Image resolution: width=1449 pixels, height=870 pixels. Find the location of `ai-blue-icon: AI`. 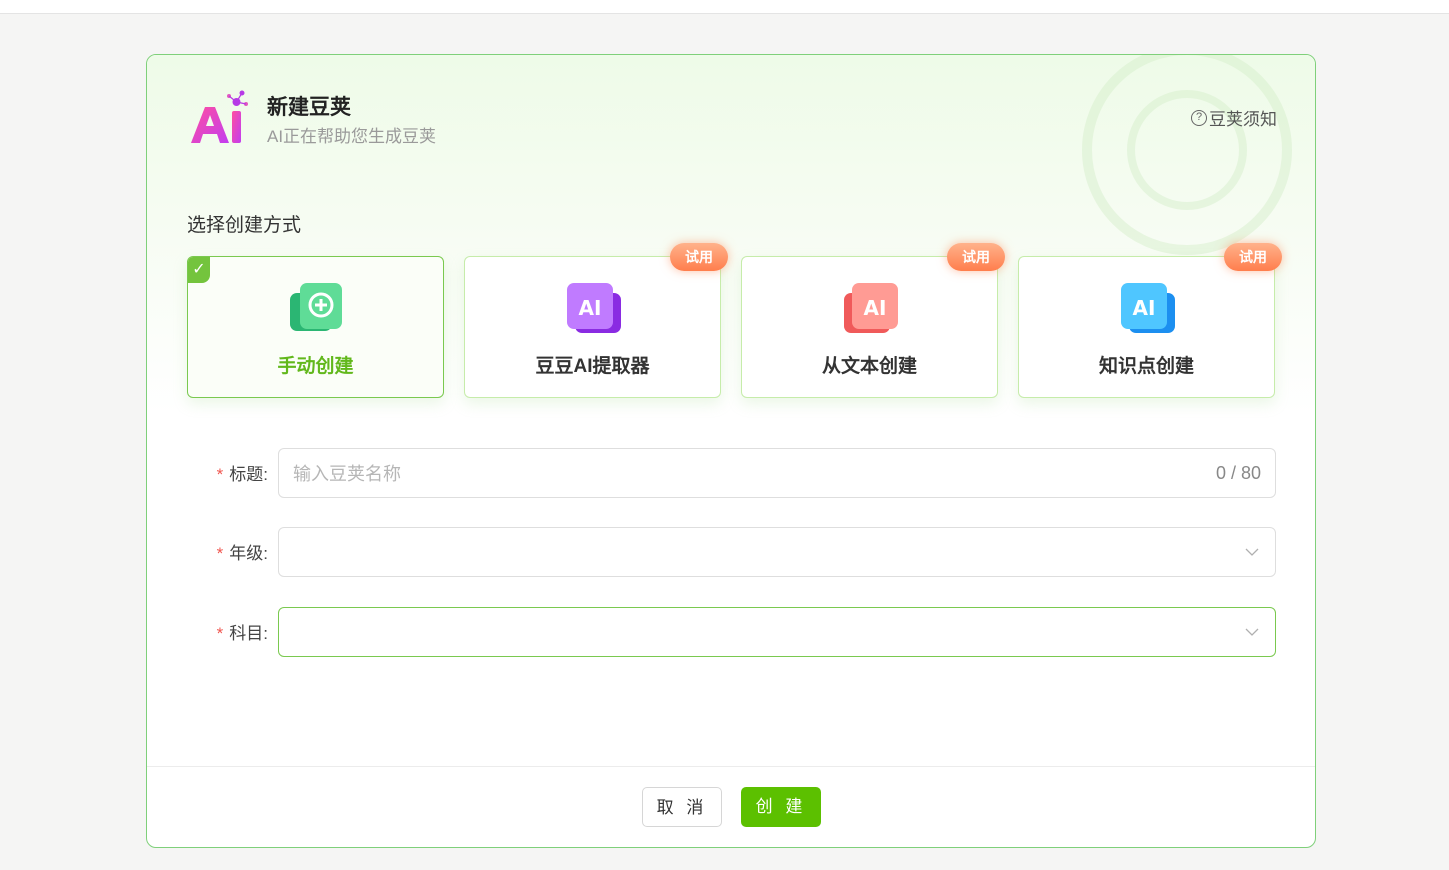

ai-blue-icon: AI is located at coordinates (1148, 308).